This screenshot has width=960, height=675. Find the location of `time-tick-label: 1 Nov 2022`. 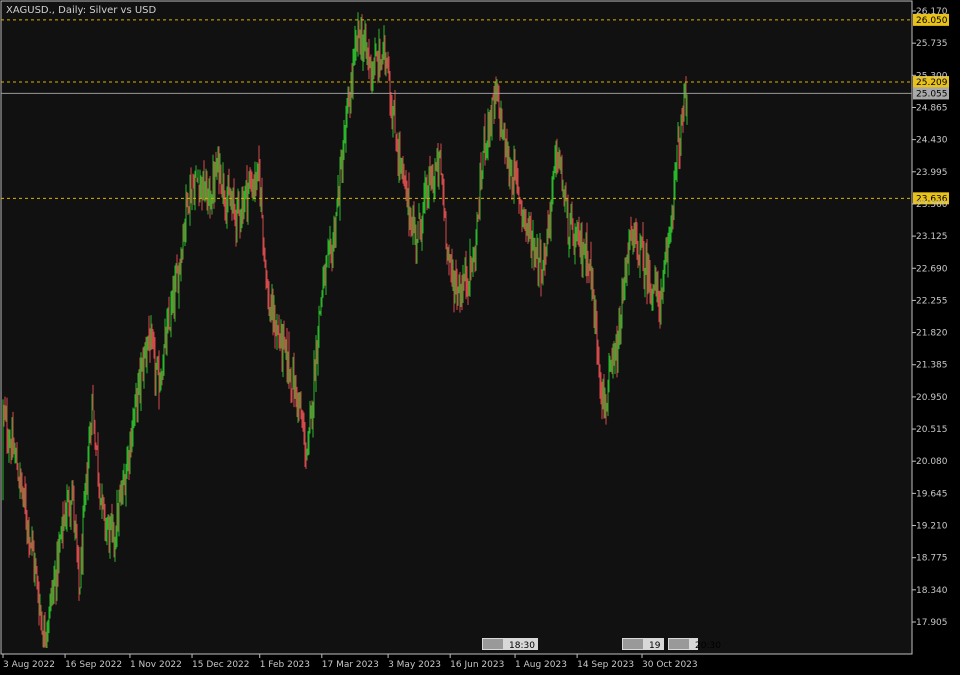

time-tick-label: 1 Nov 2022 is located at coordinates (156, 665).